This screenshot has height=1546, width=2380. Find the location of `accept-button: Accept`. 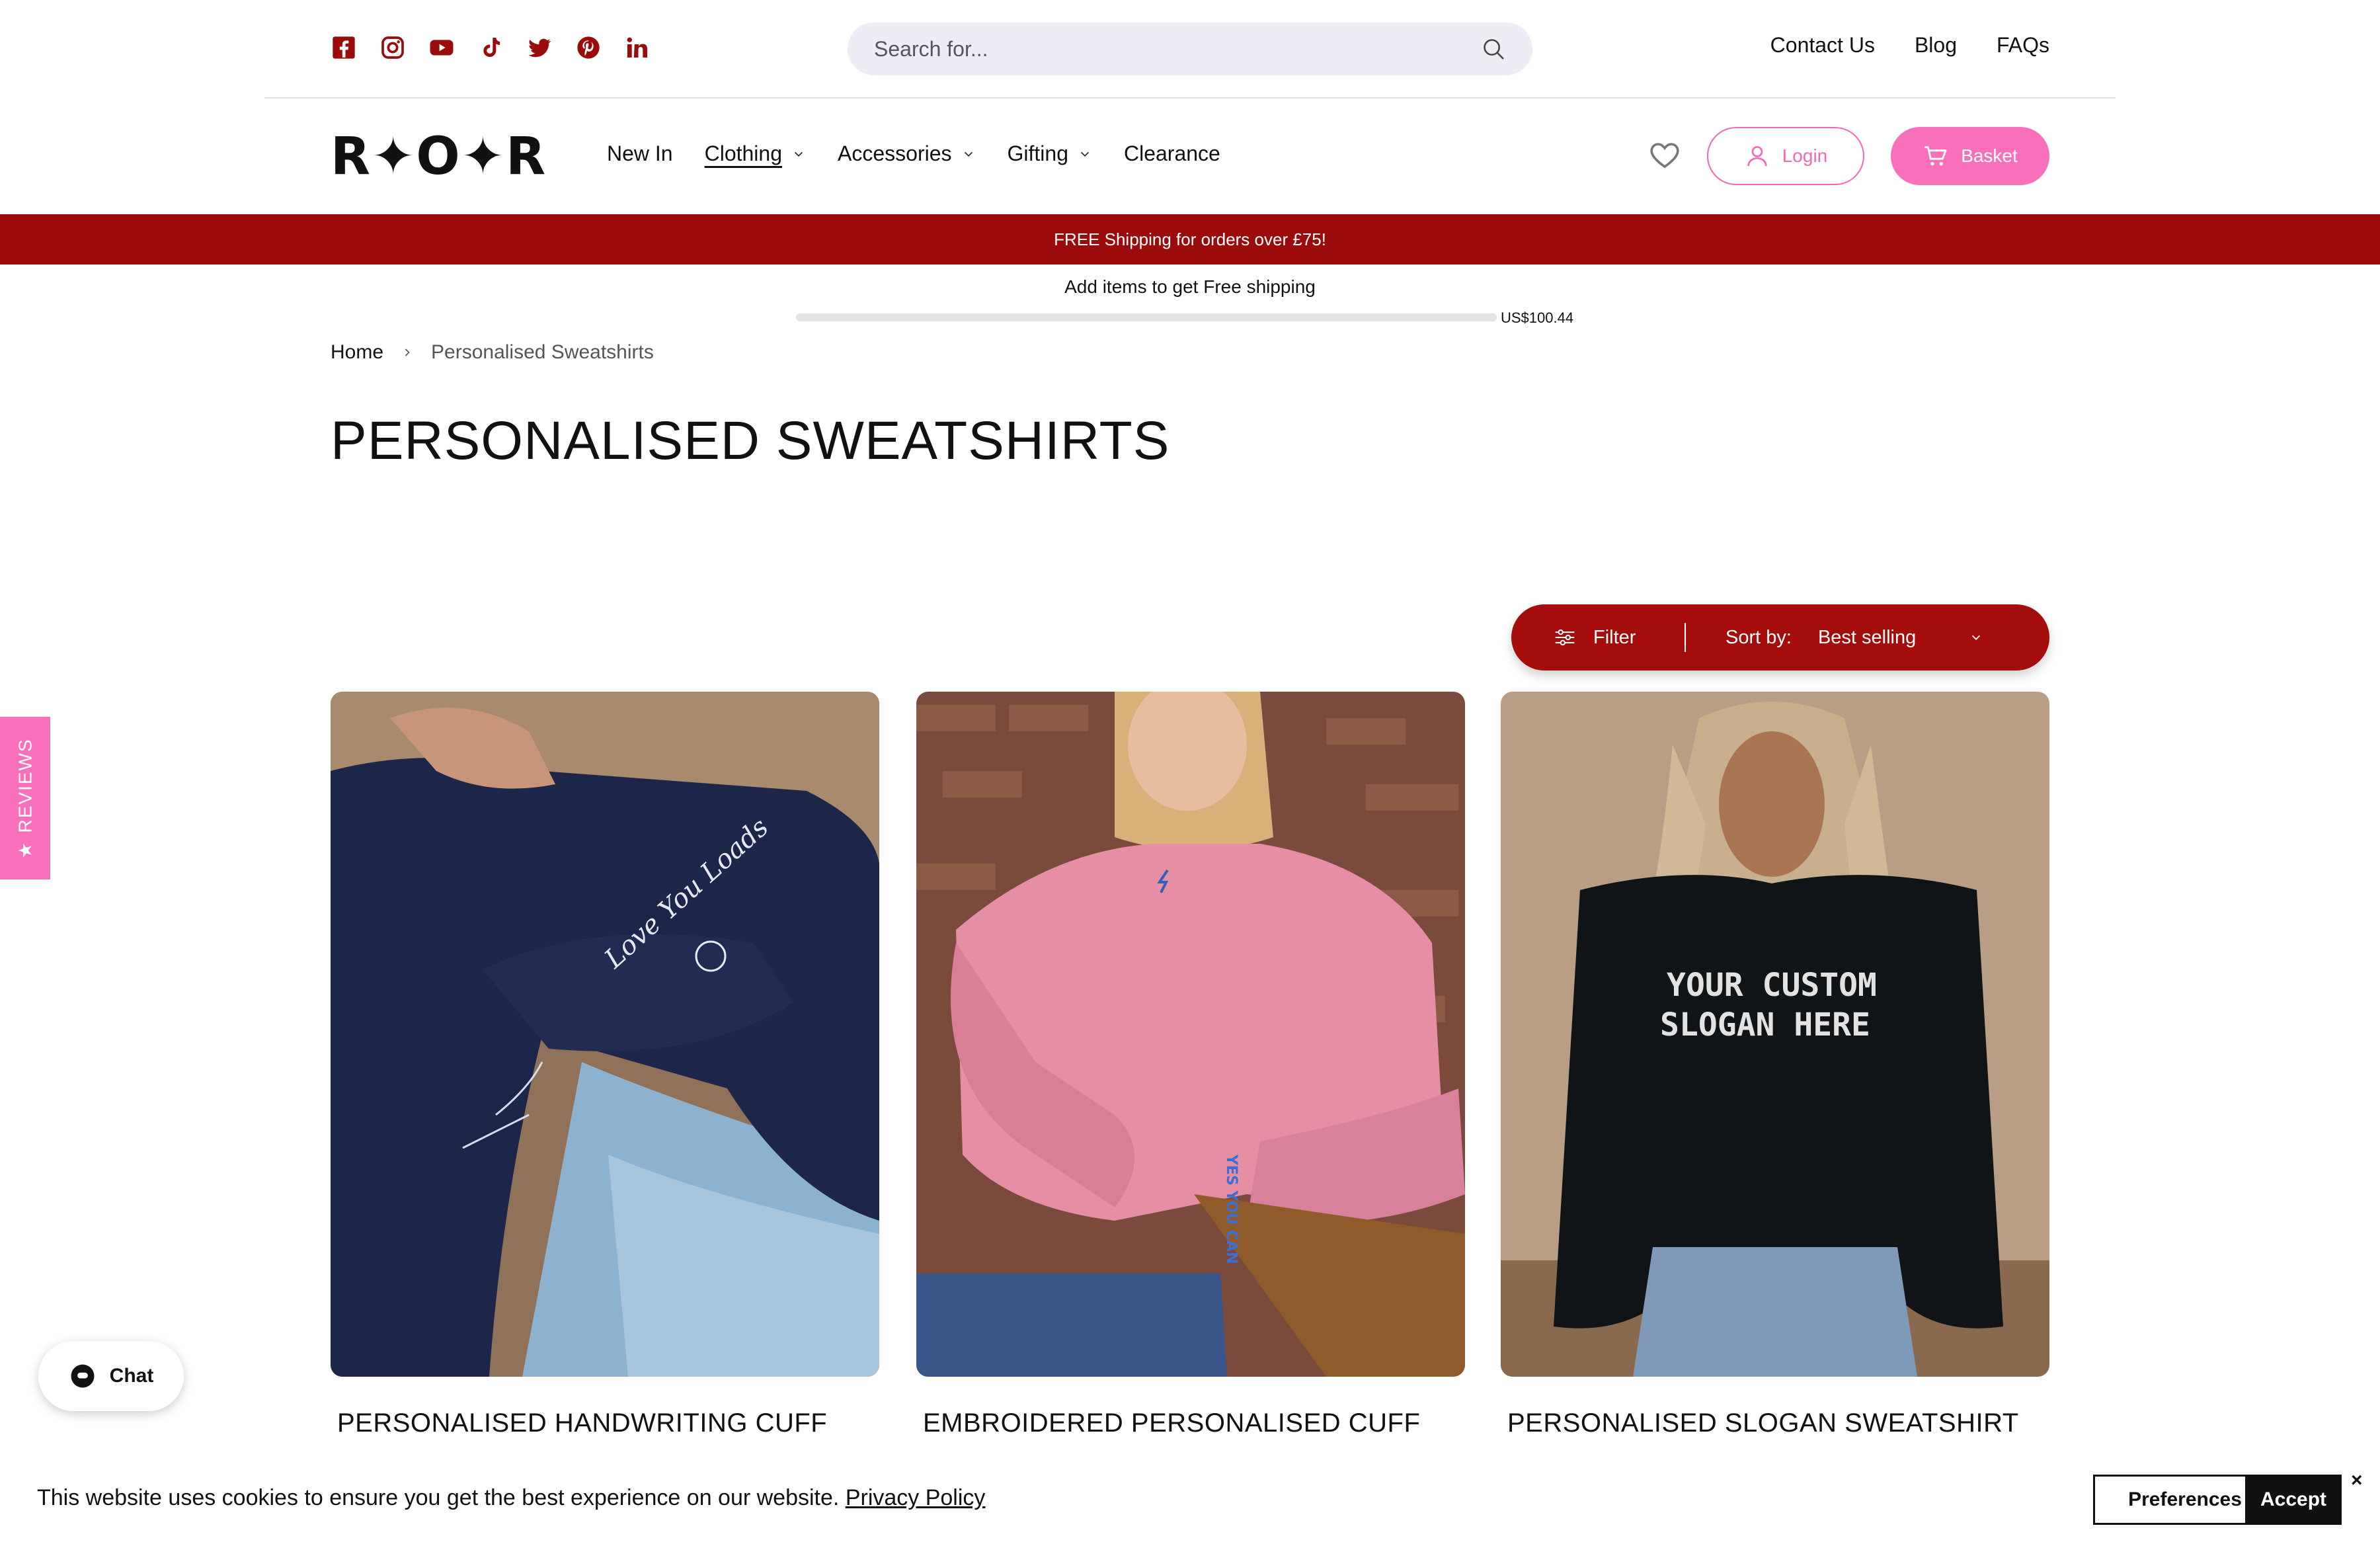

accept-button: Accept is located at coordinates (2293, 1500).